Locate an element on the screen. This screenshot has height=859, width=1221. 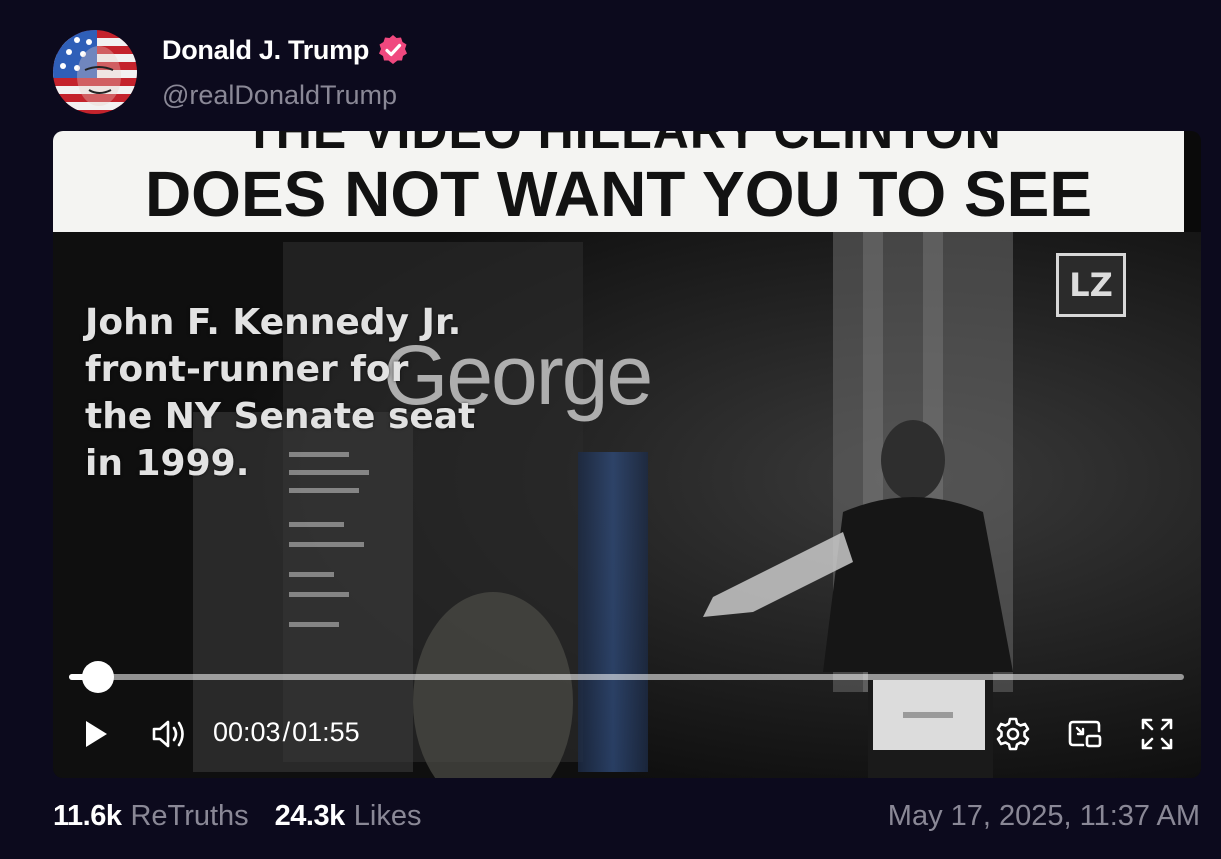
fullscreen-icon is located at coordinates (1157, 734).